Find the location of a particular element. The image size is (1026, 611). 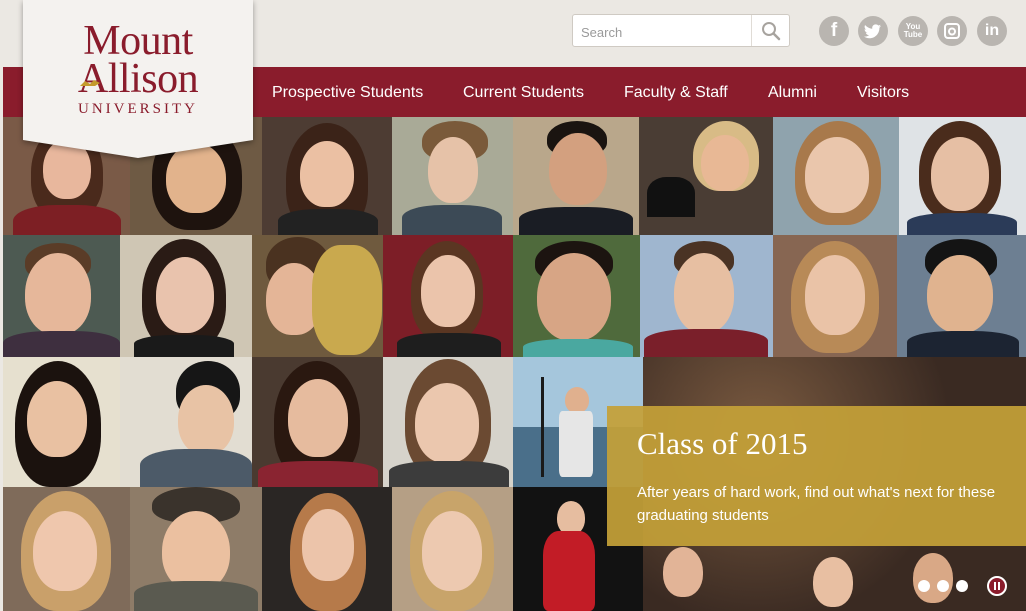

stag-emblem-icon is located at coordinates (90, 83).